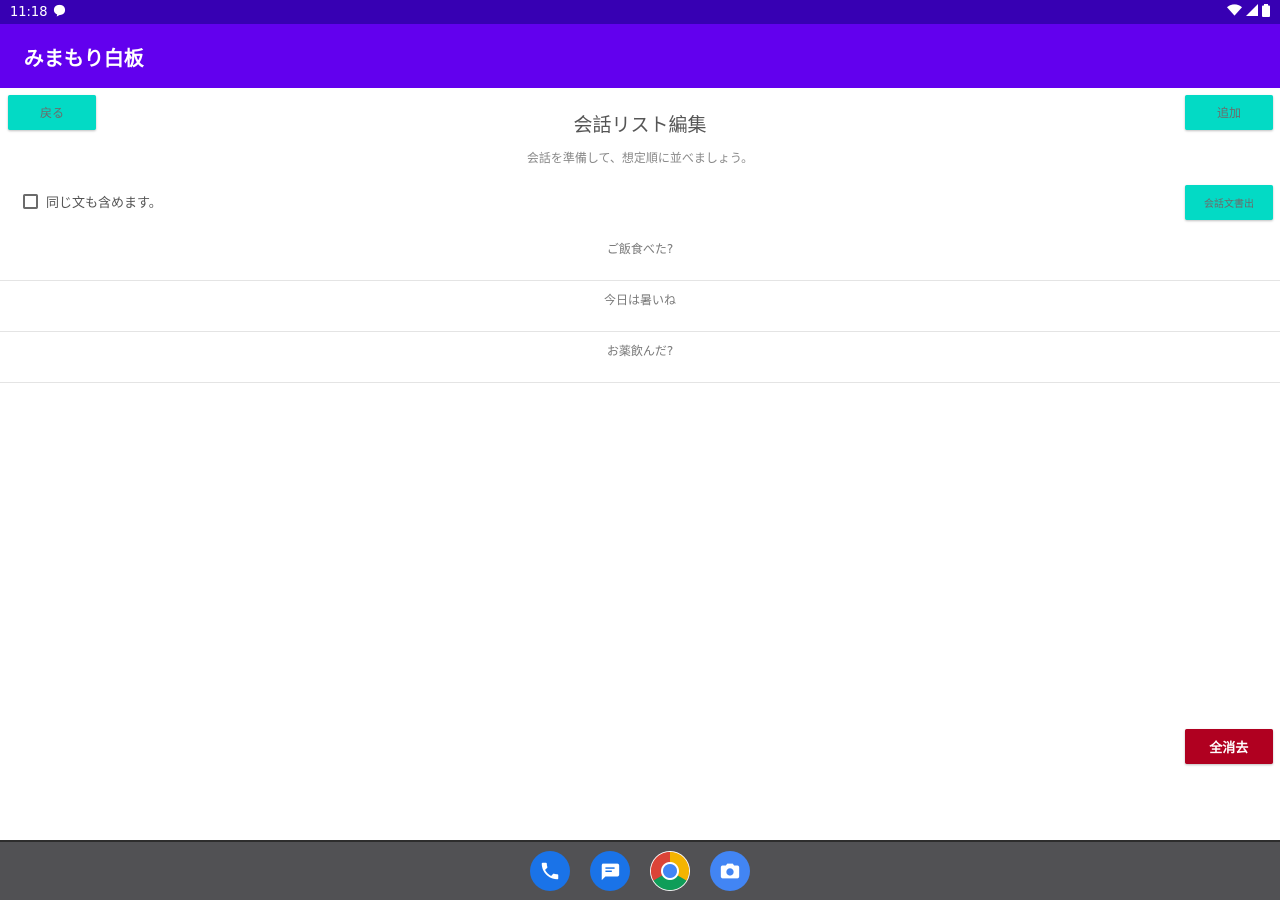 The image size is (1280, 900). What do you see at coordinates (550, 871) in the screenshot?
I see `phone-icon` at bounding box center [550, 871].